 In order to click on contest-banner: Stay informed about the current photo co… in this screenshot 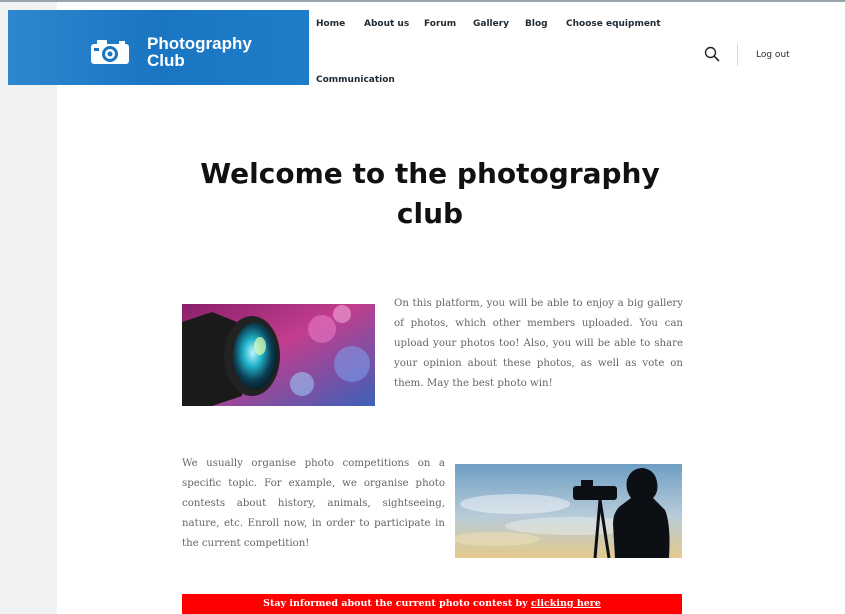, I will do `click(432, 604)`.